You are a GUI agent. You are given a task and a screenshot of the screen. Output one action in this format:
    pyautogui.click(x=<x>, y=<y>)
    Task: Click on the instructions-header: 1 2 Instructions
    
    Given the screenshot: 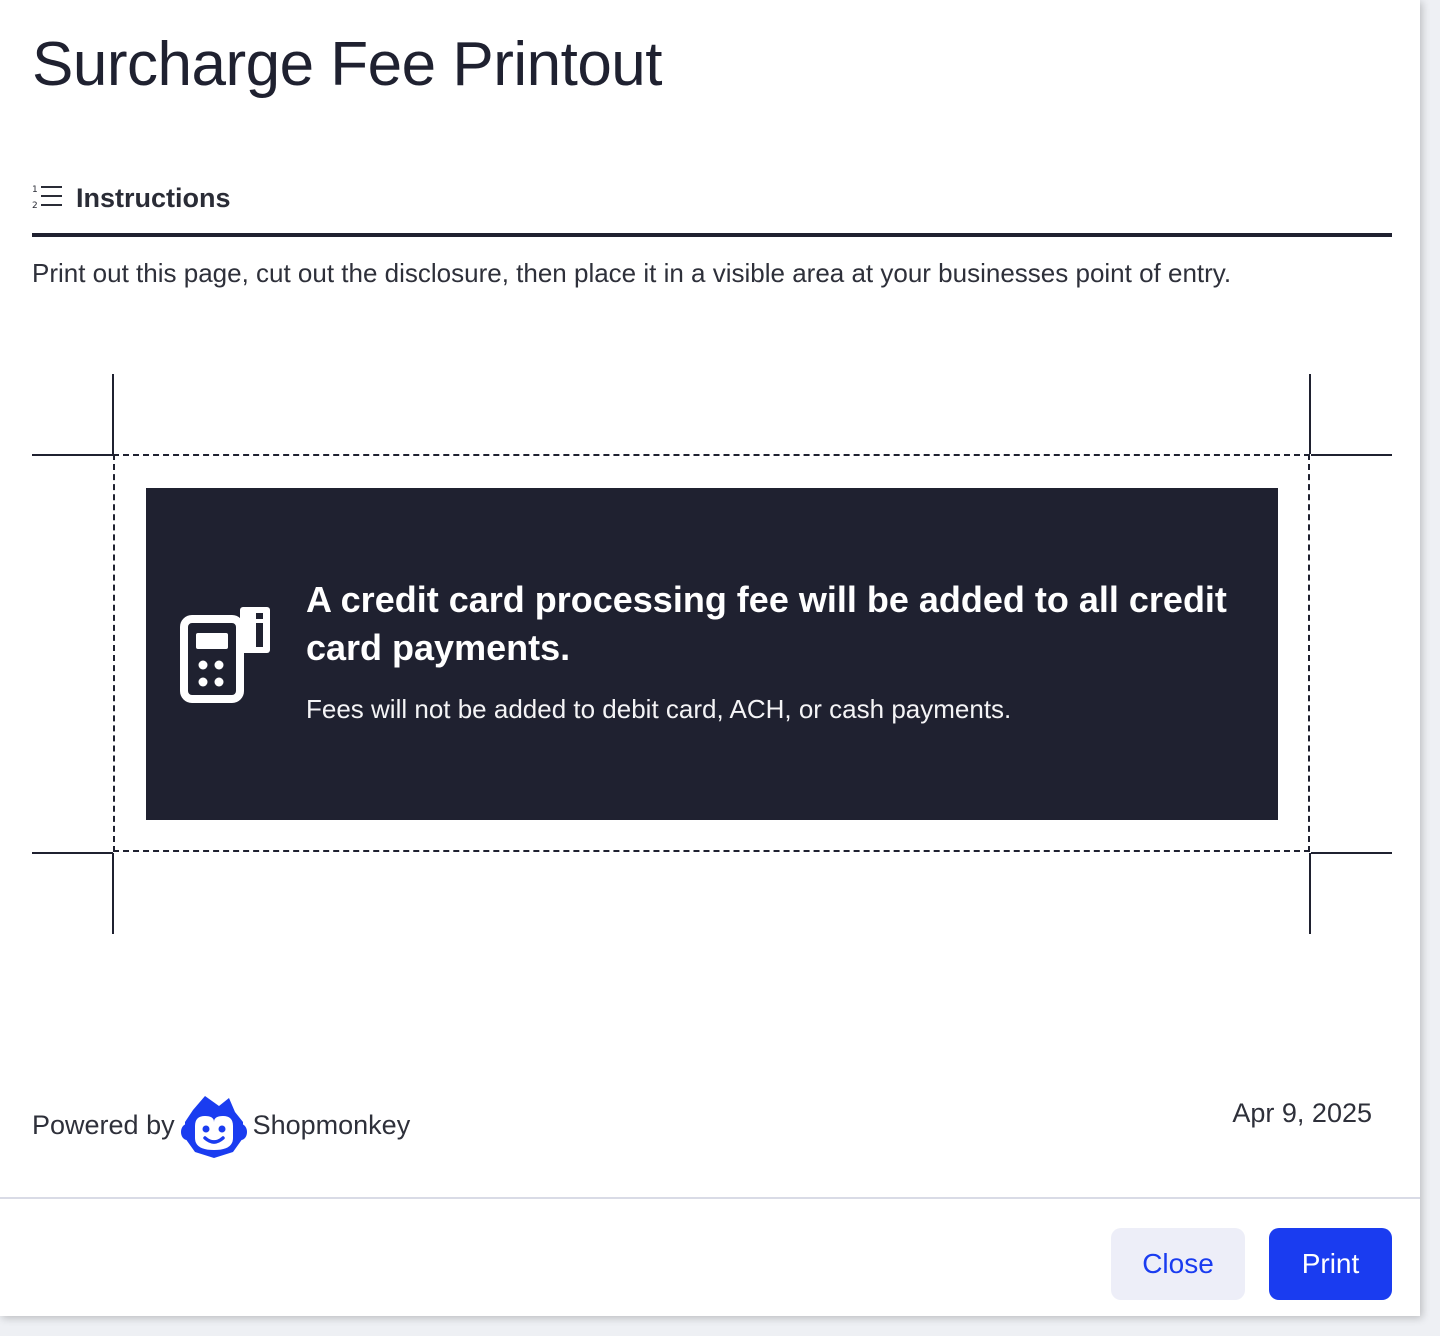 What is the action you would take?
    pyautogui.click(x=131, y=198)
    